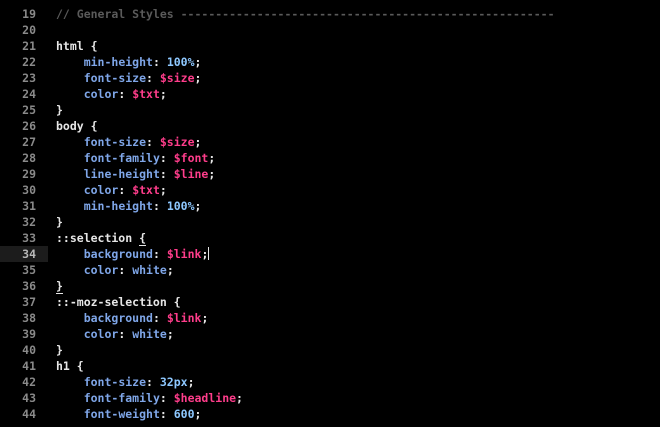 The width and height of the screenshot is (660, 427). Describe the element at coordinates (330, 158) in the screenshot. I see `code-line: 28 font-family: $font;` at that location.